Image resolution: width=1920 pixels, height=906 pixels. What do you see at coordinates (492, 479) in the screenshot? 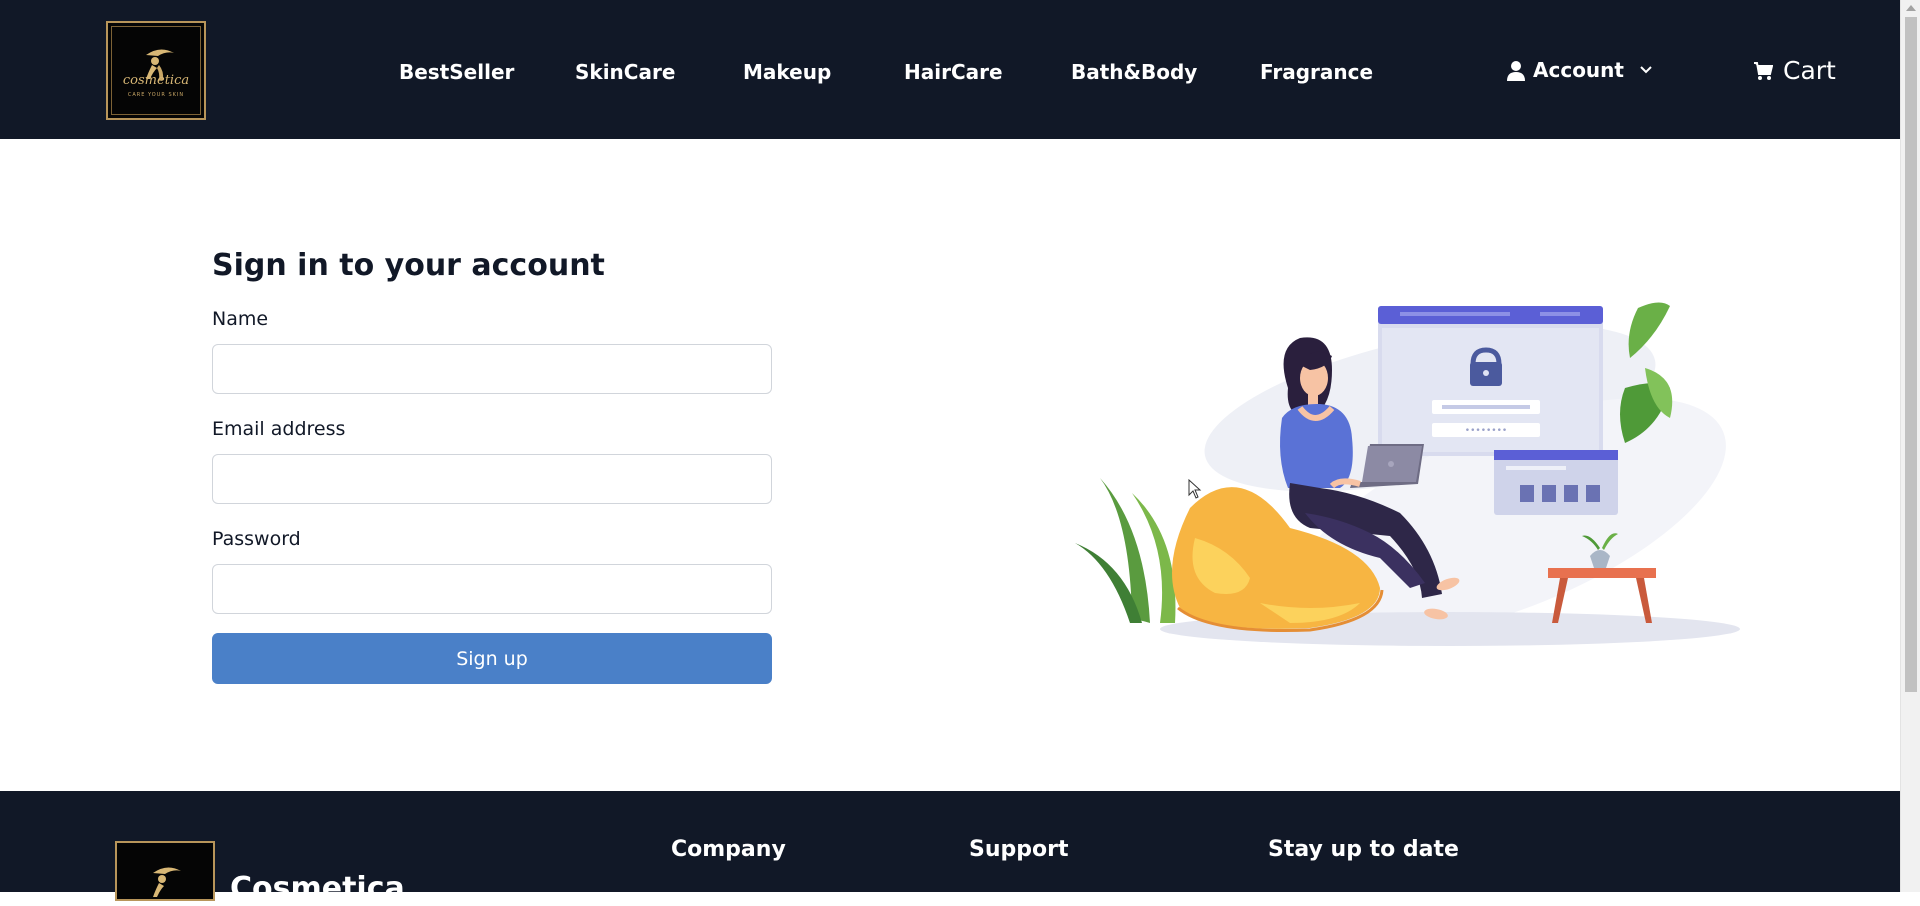
I see `email-field` at bounding box center [492, 479].